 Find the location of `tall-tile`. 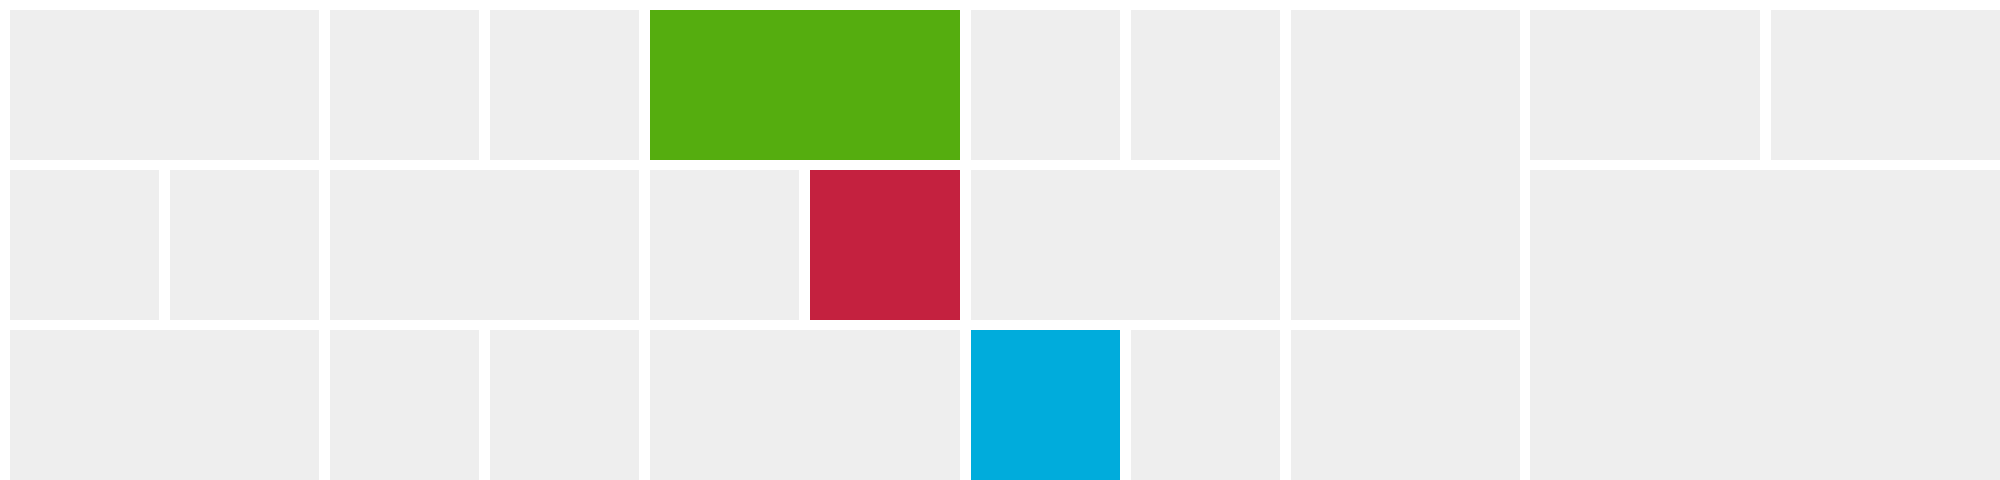

tall-tile is located at coordinates (1405, 165).